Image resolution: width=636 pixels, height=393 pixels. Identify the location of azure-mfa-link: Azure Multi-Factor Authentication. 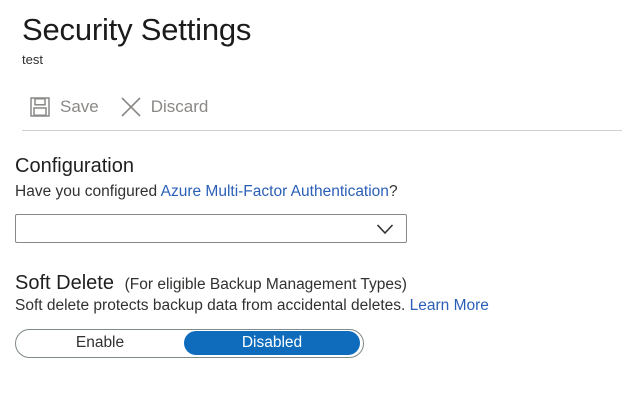
(275, 191).